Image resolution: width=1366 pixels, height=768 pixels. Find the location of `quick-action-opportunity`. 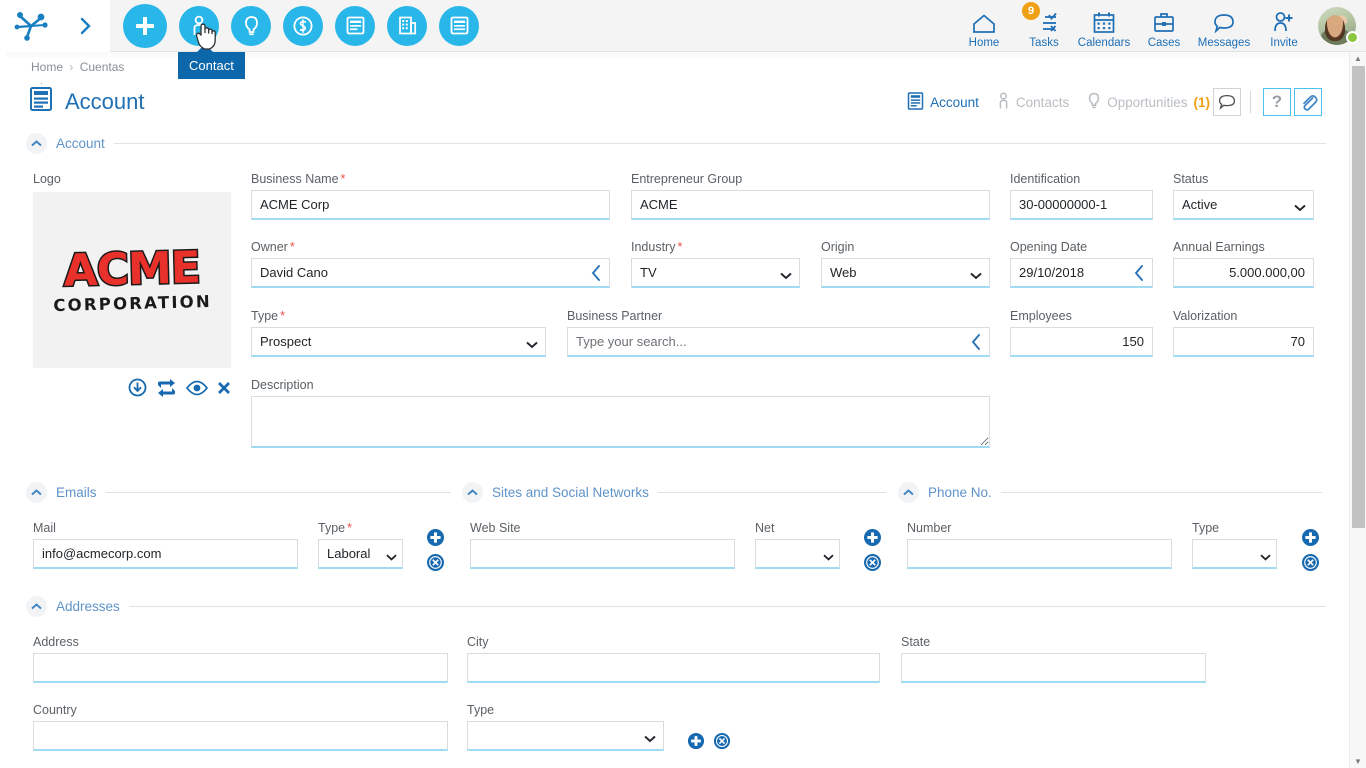

quick-action-opportunity is located at coordinates (251, 25).